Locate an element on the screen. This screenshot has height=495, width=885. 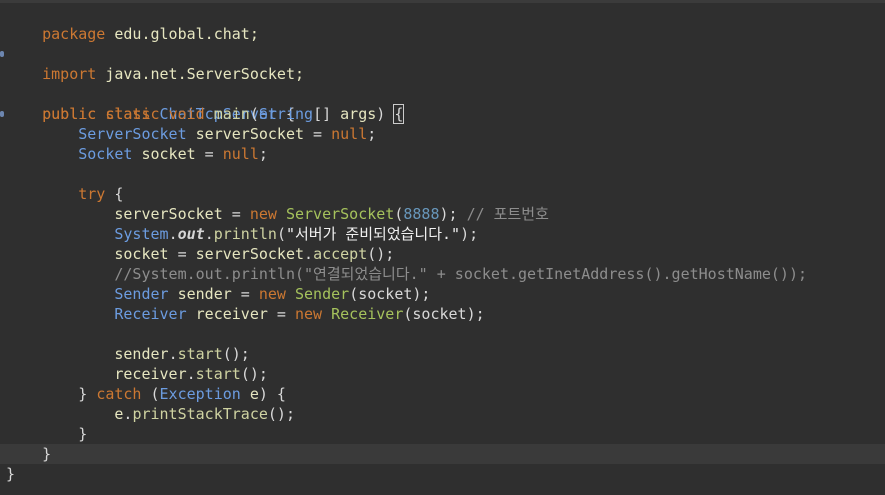
keyword: package is located at coordinates (74, 34).